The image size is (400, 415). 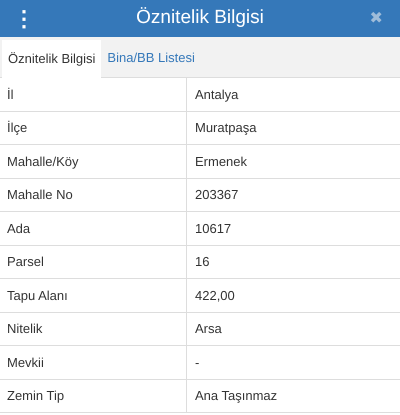 What do you see at coordinates (217, 95) in the screenshot?
I see `field-value: Antalya` at bounding box center [217, 95].